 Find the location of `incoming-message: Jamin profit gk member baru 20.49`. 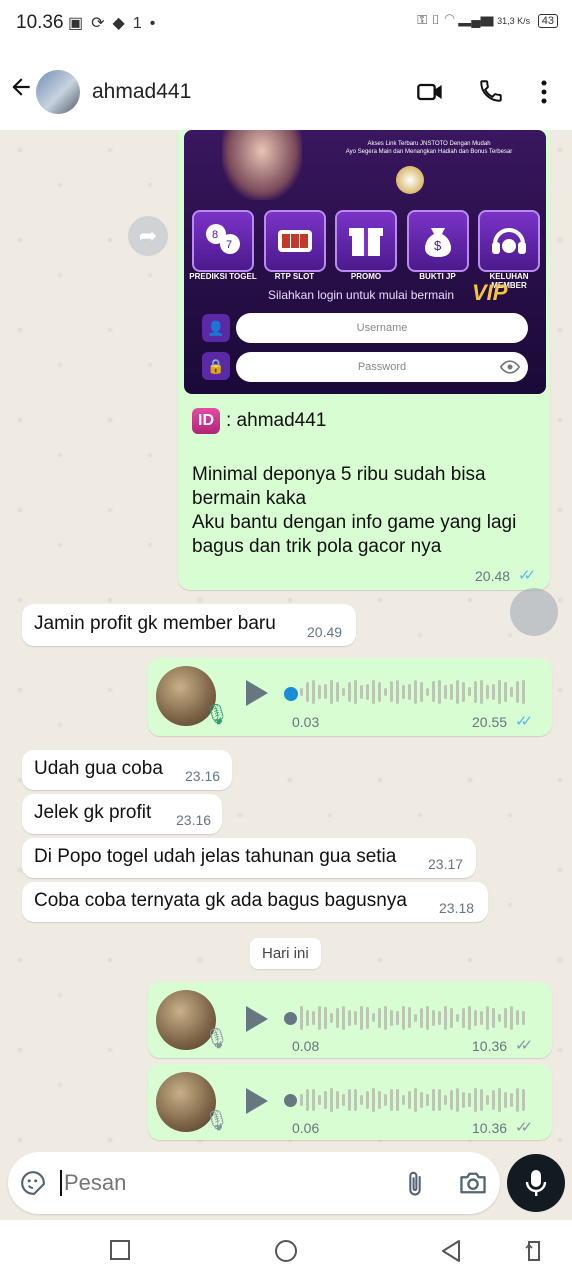

incoming-message: Jamin profit gk member baru 20.49 is located at coordinates (189, 625).